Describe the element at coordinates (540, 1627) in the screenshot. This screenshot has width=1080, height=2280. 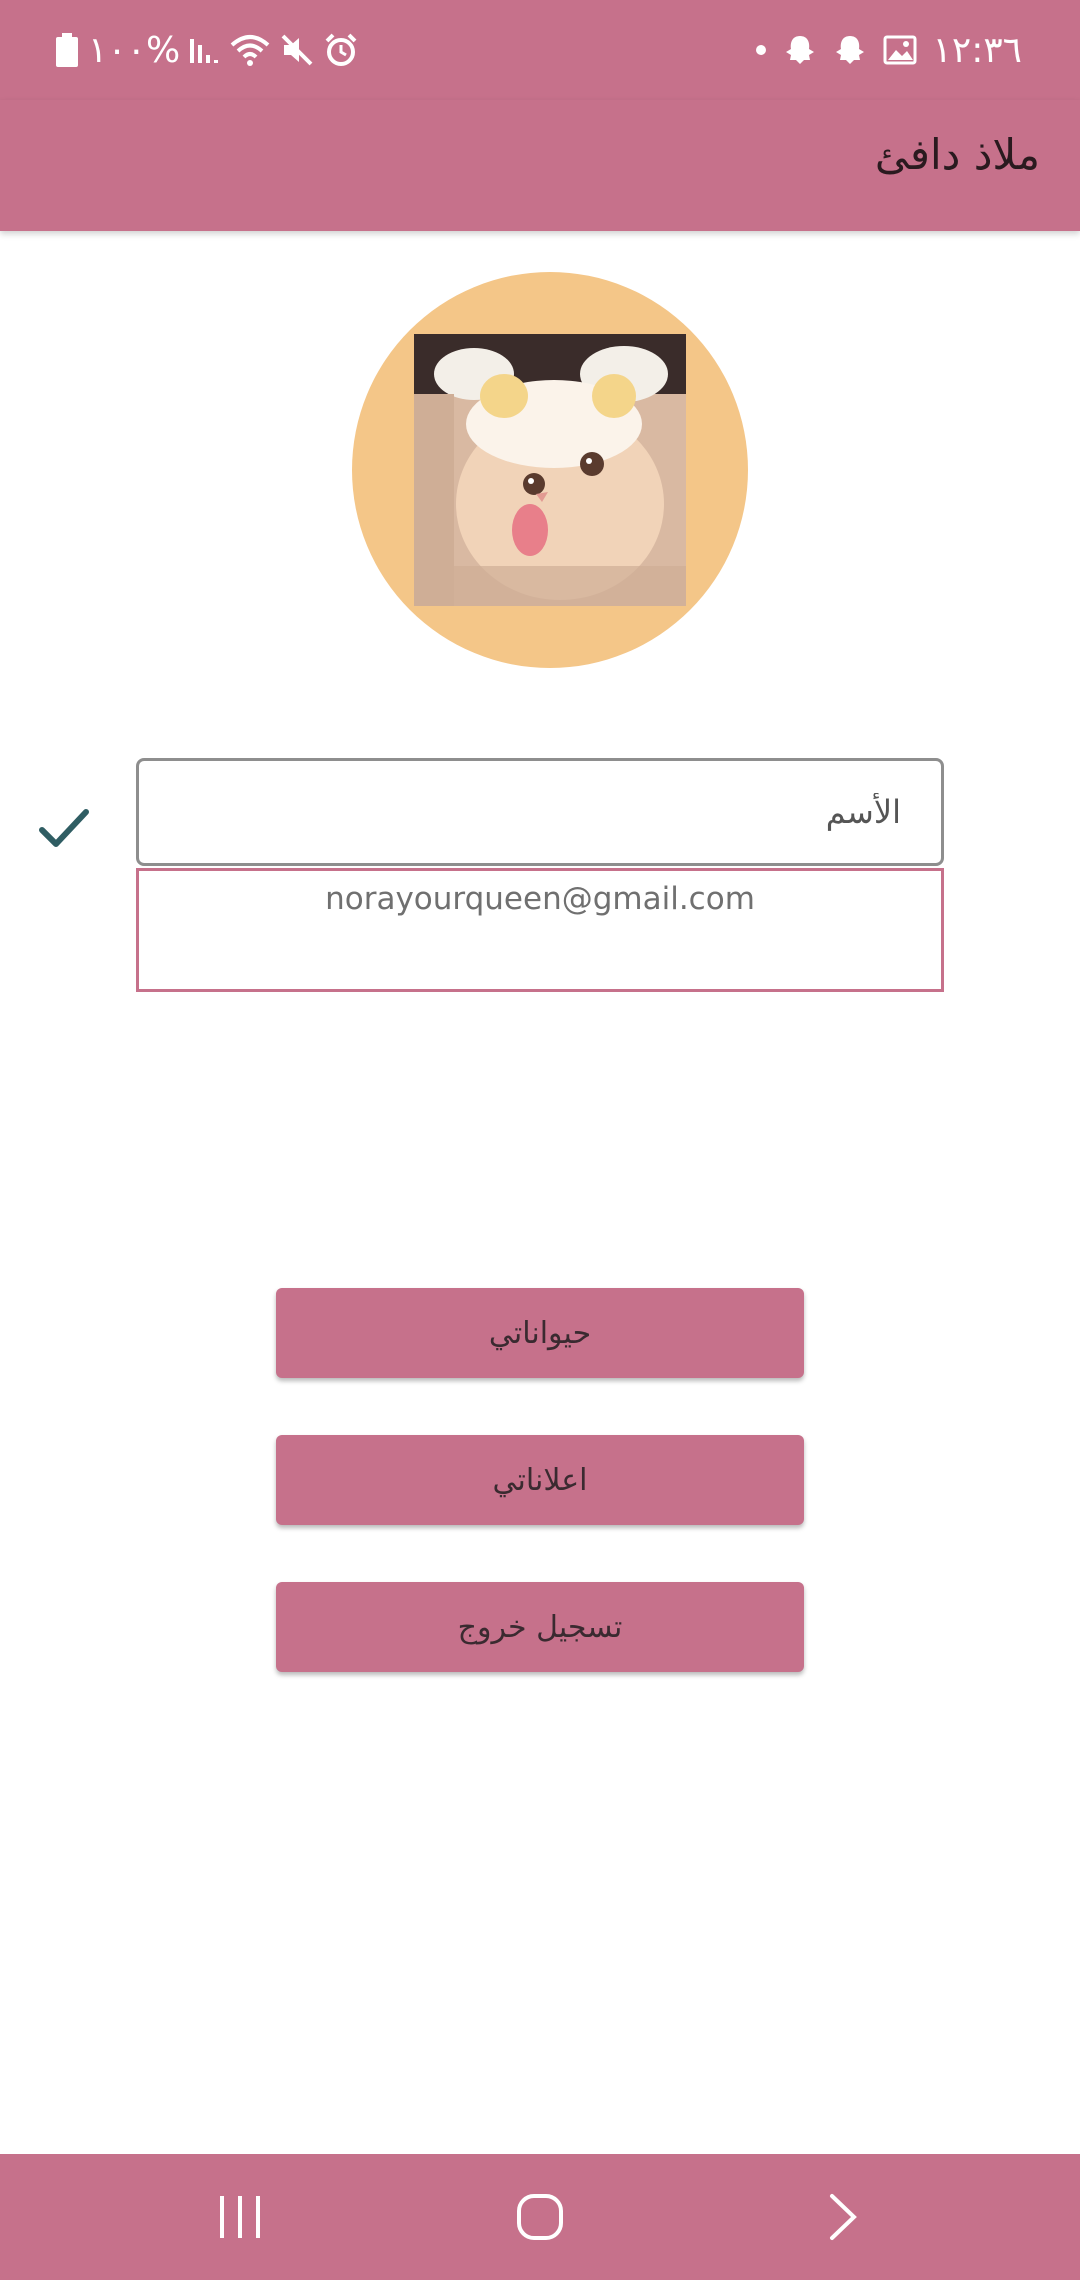
I see `logout-button: تسجيل خروج` at that location.